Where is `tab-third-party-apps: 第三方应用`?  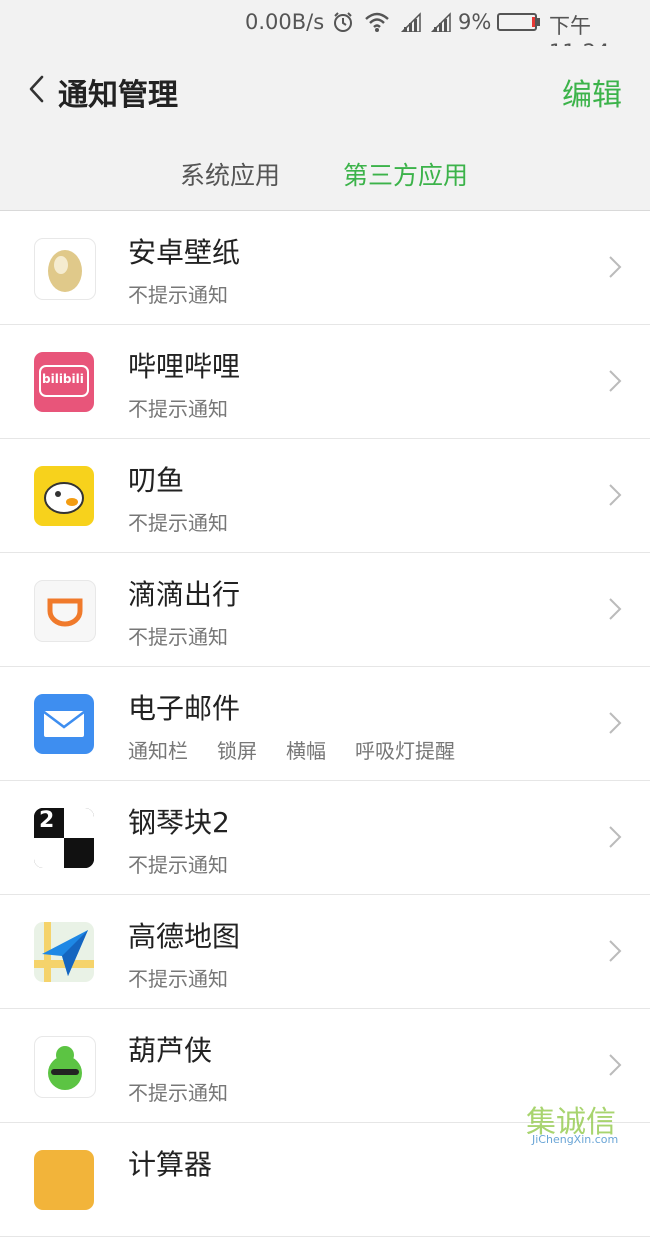
tab-third-party-apps: 第三方应用 is located at coordinates (405, 174).